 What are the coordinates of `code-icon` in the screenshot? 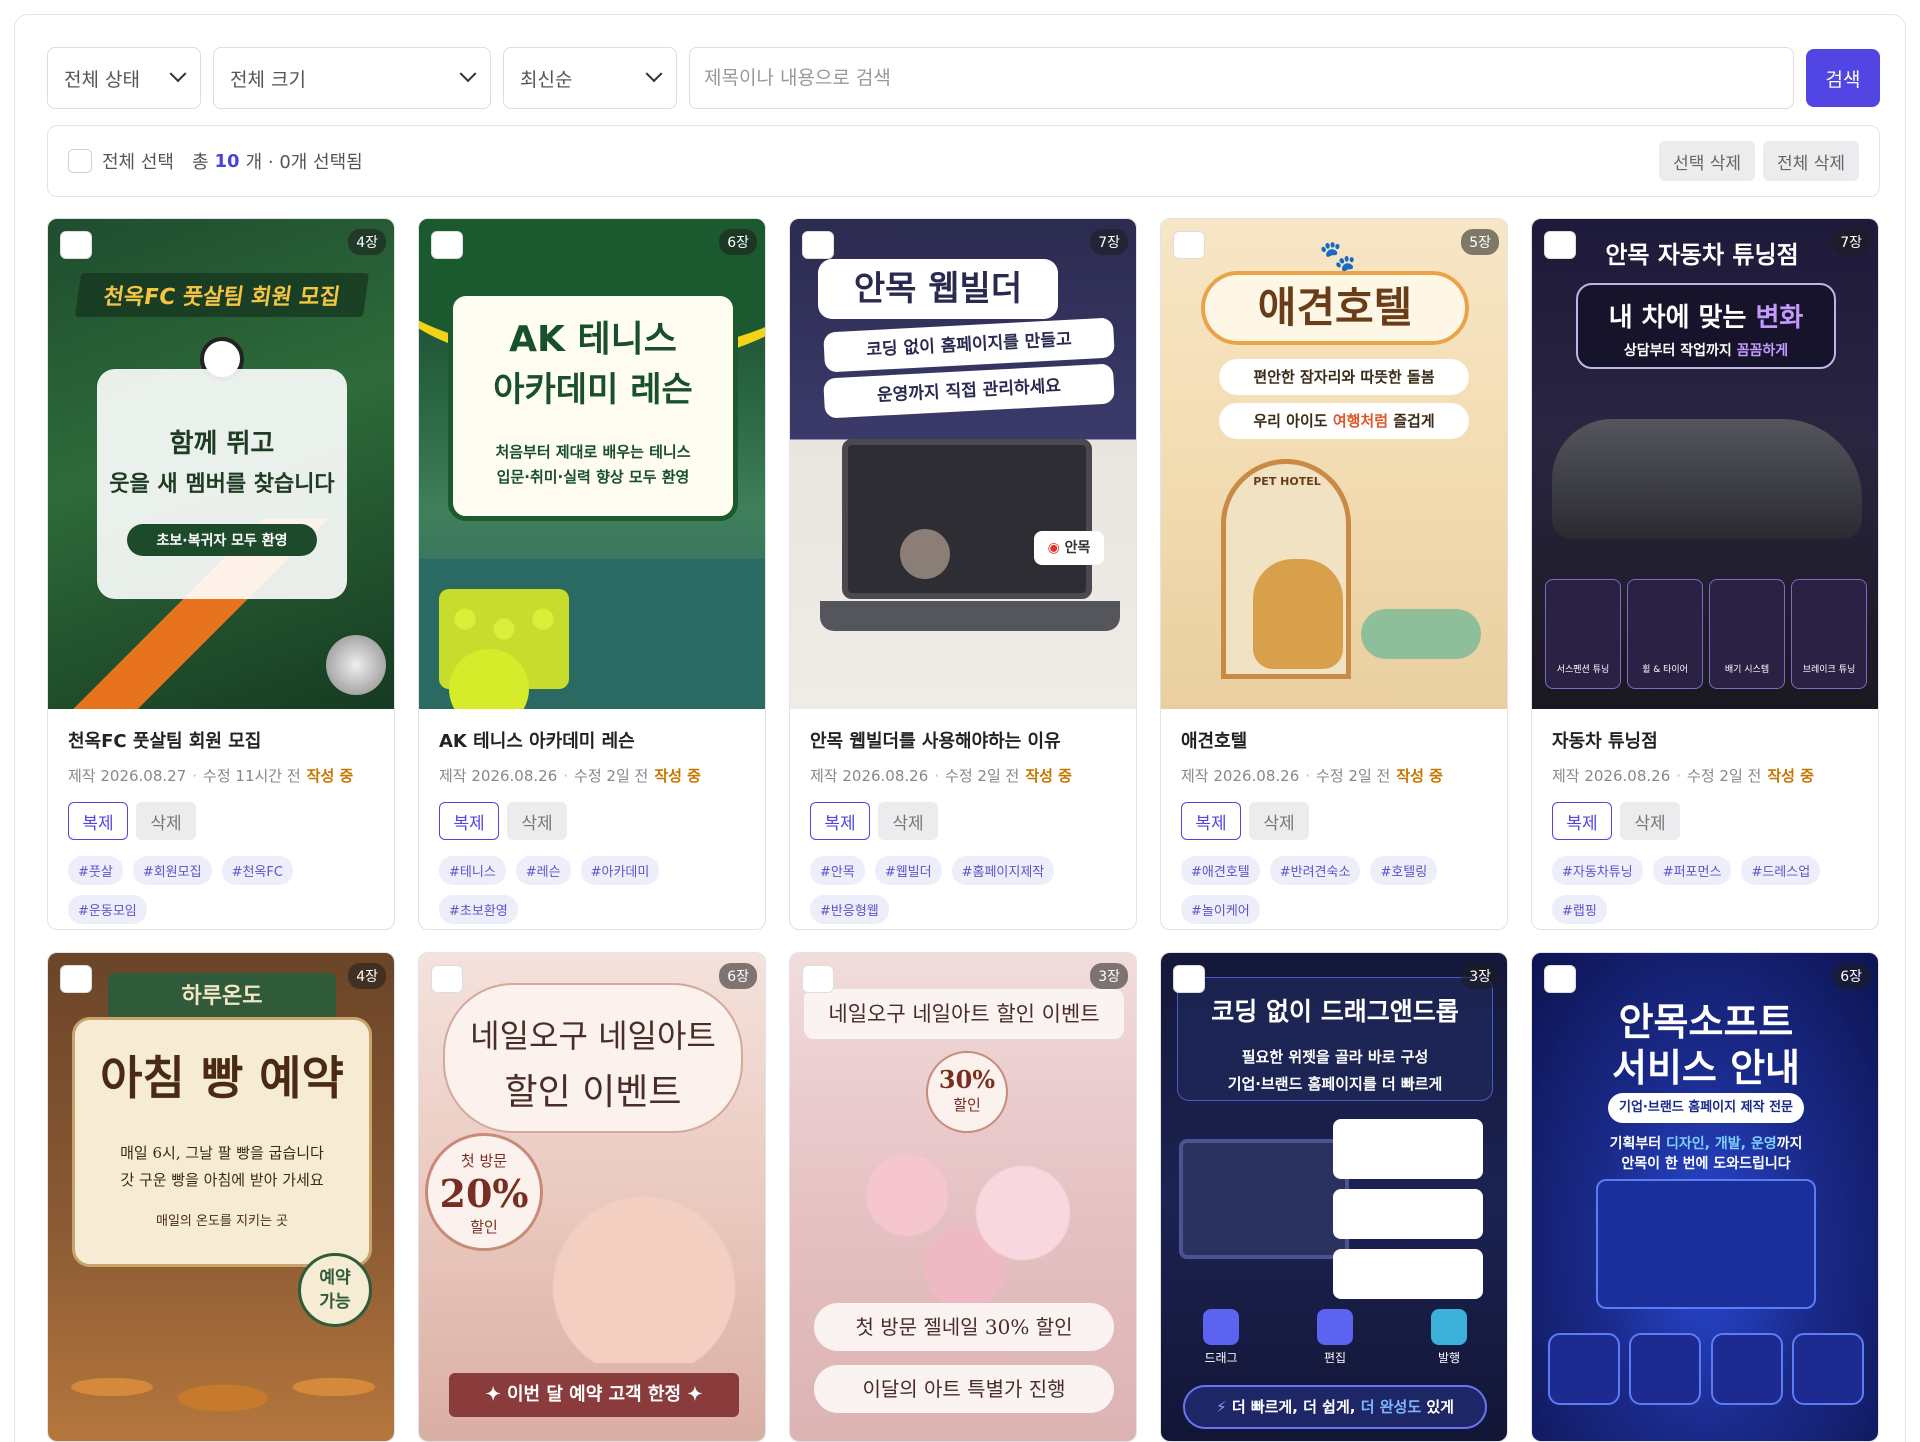 It's located at (1746, 1369).